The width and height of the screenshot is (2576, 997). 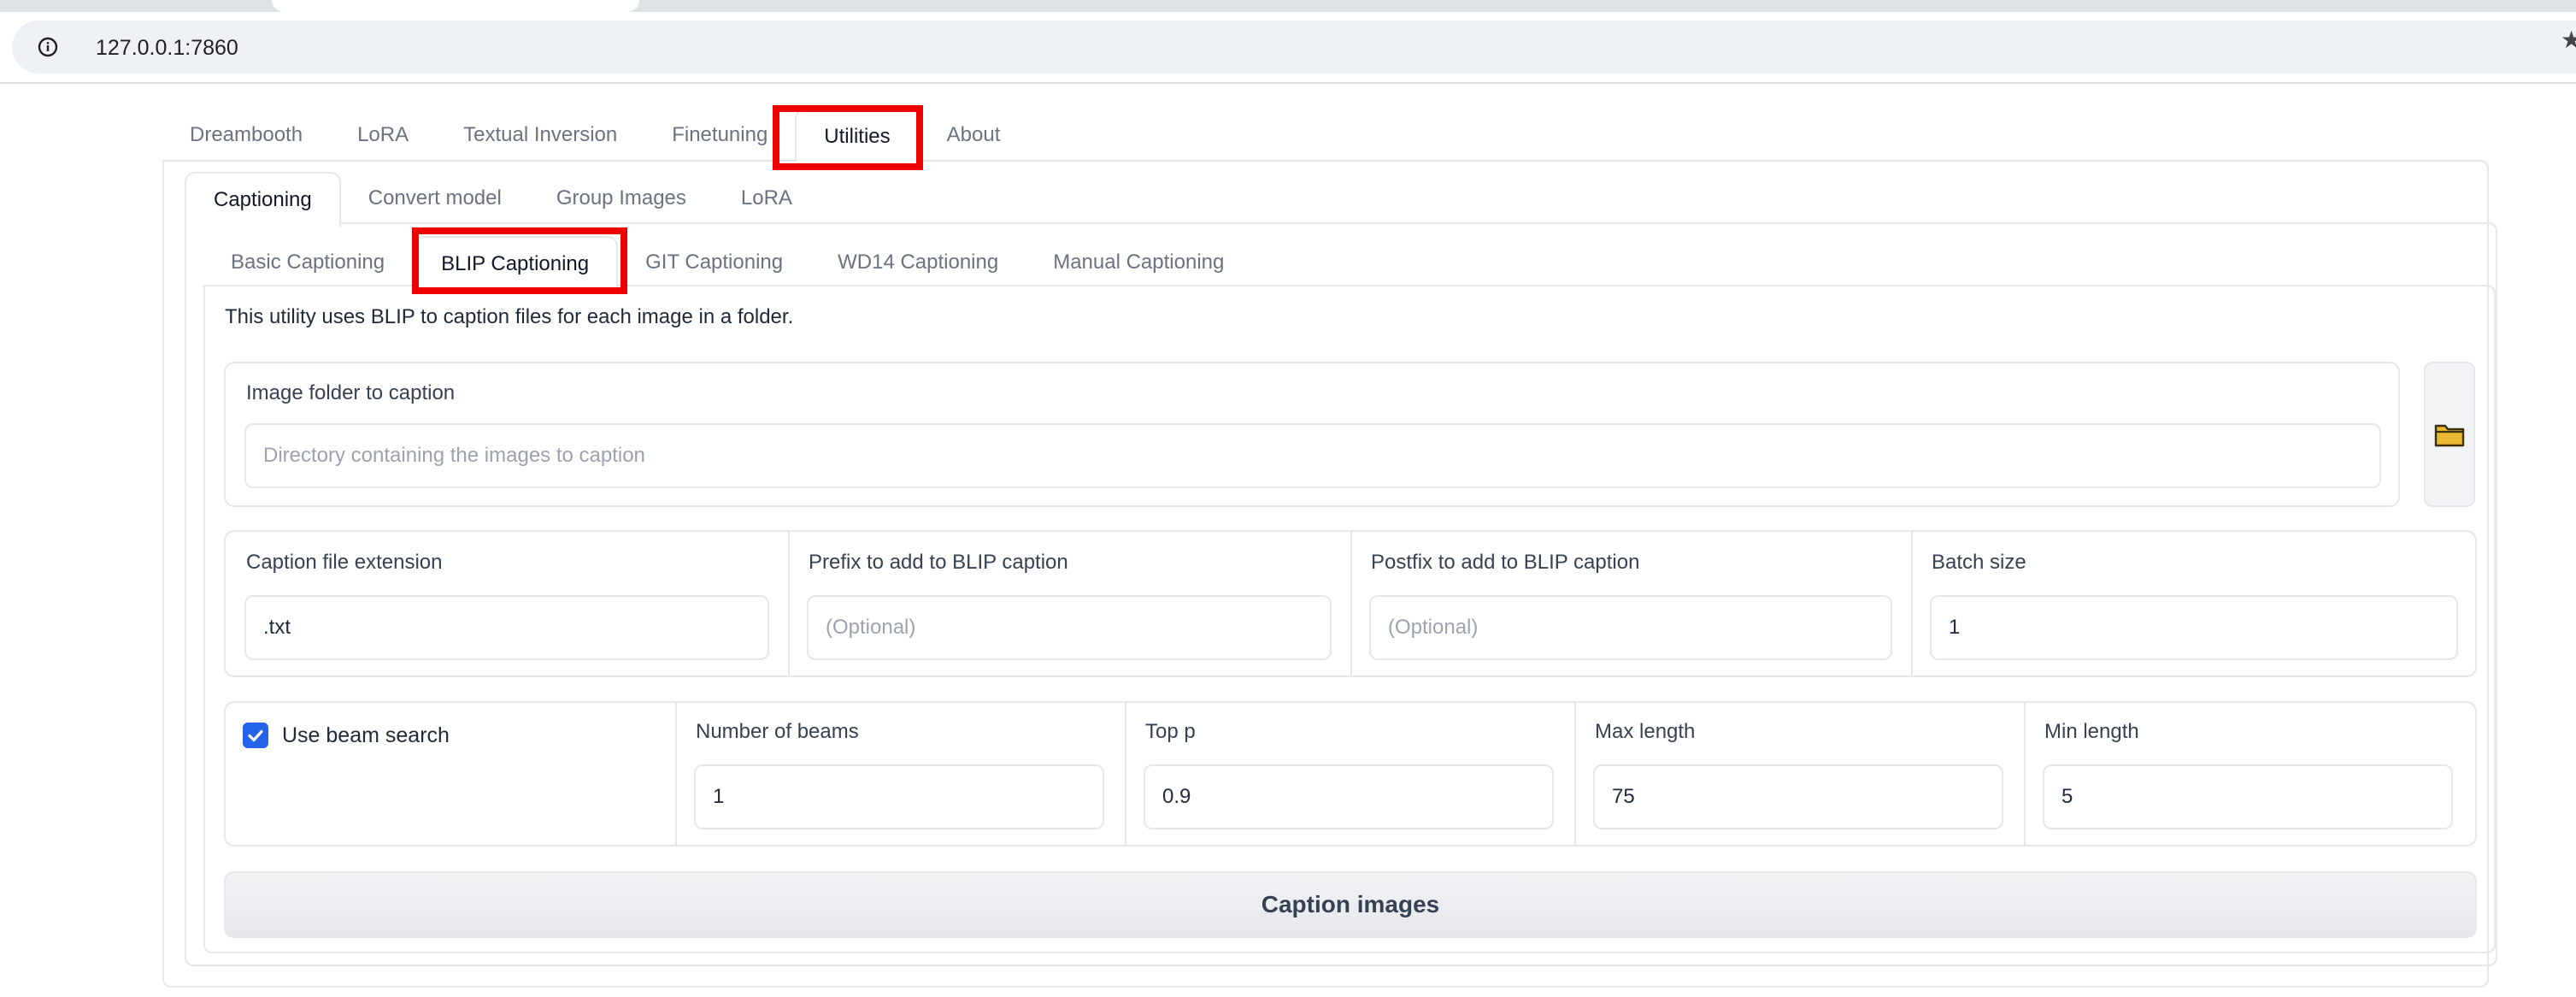 I want to click on postfix-label: Postfix to add to BLIP caption, so click(x=1505, y=562).